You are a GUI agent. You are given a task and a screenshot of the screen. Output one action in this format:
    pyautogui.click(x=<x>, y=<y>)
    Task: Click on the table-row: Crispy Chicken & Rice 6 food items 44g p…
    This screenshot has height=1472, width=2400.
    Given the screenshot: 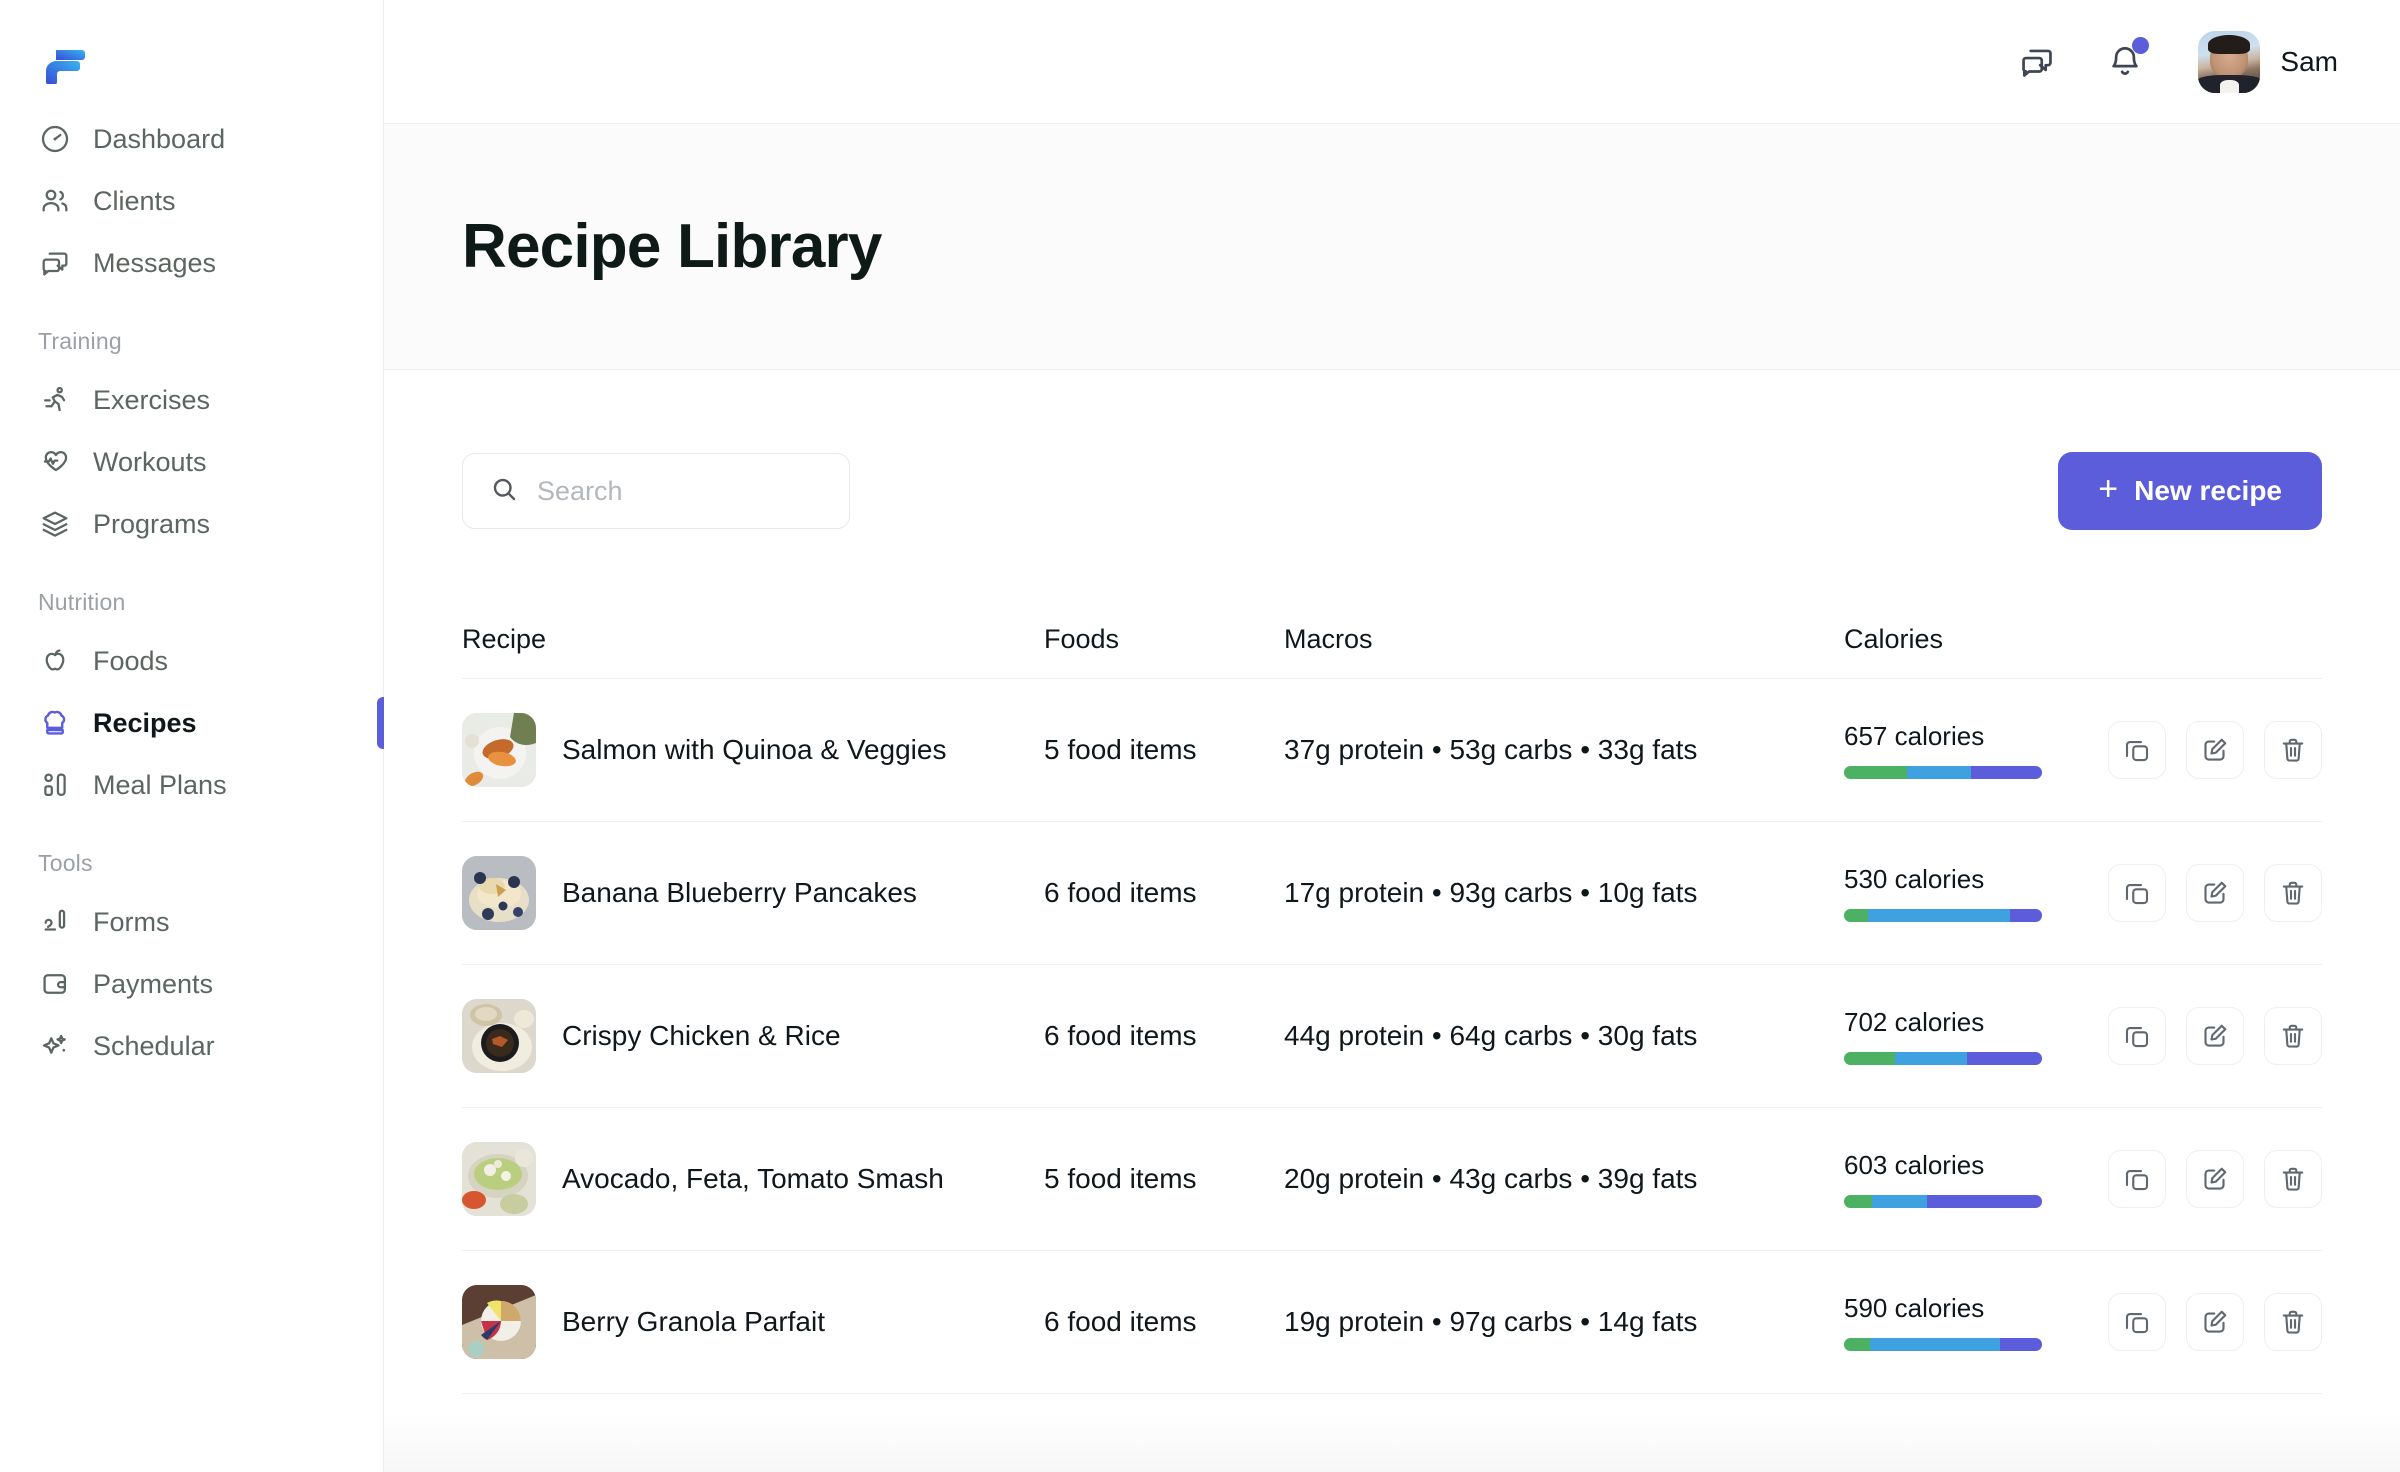 What is the action you would take?
    pyautogui.click(x=1392, y=1035)
    